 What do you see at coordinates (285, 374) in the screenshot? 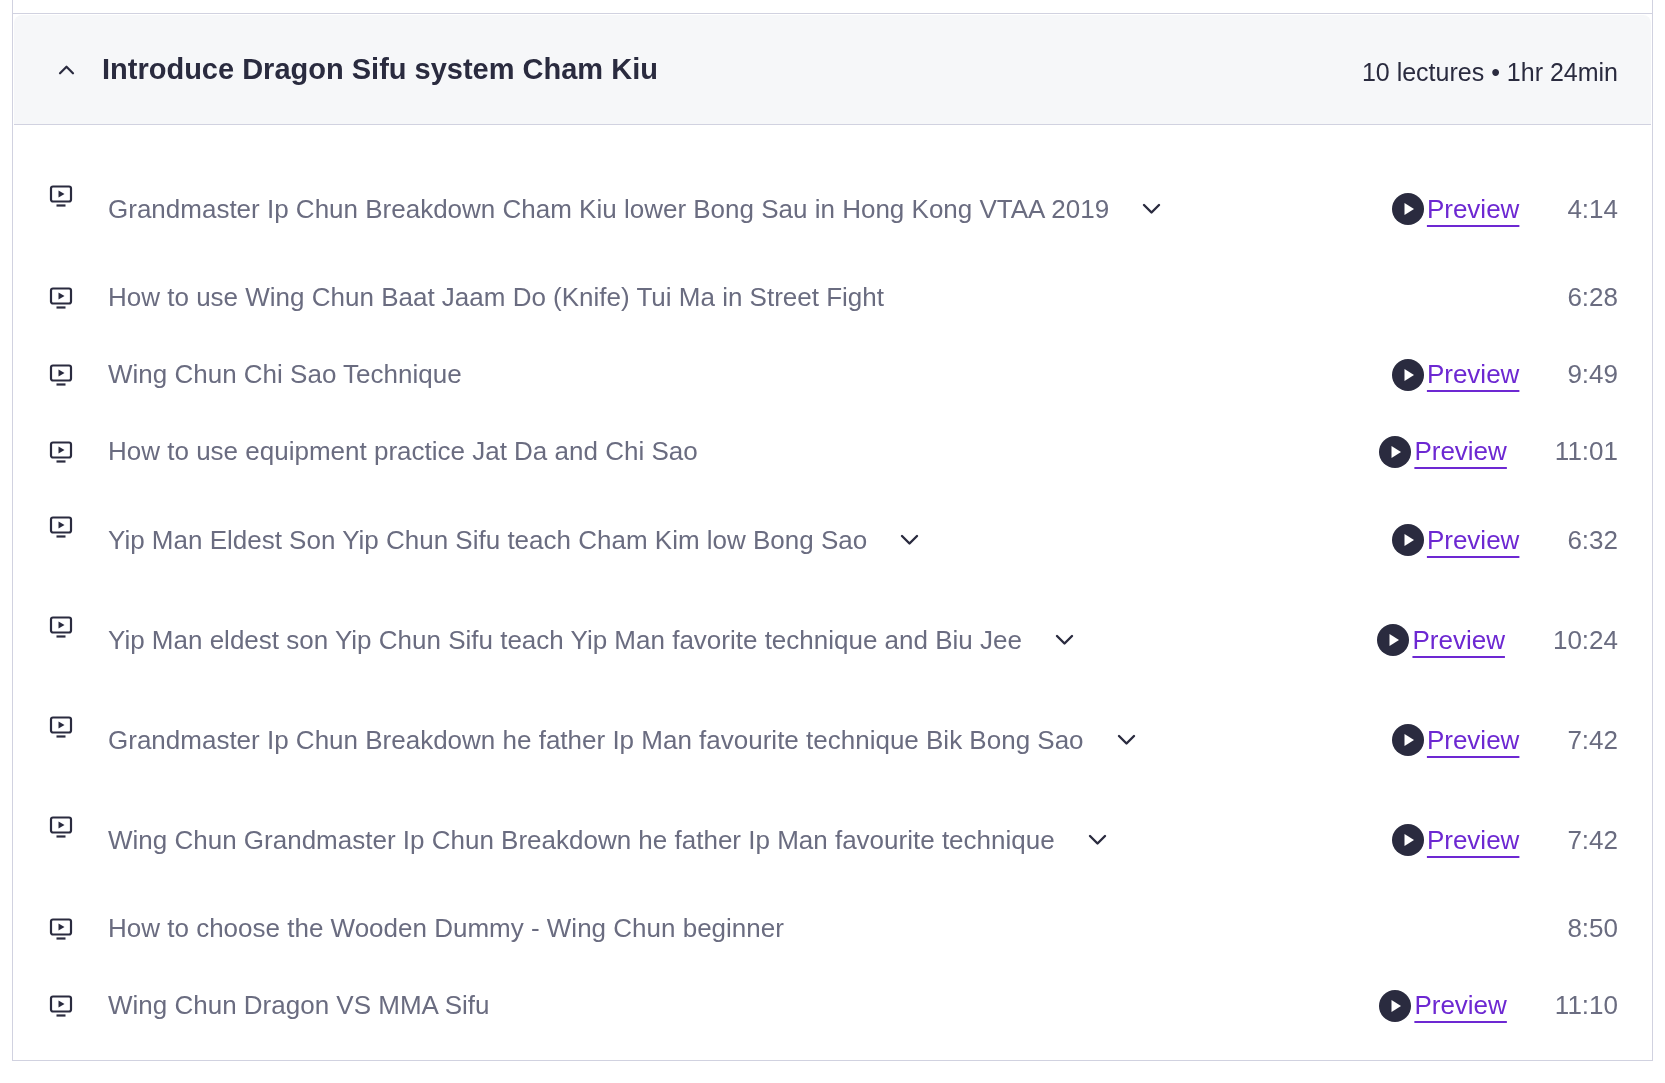
I see `lecture-title: Wing Chun Chi Sao Technique` at bounding box center [285, 374].